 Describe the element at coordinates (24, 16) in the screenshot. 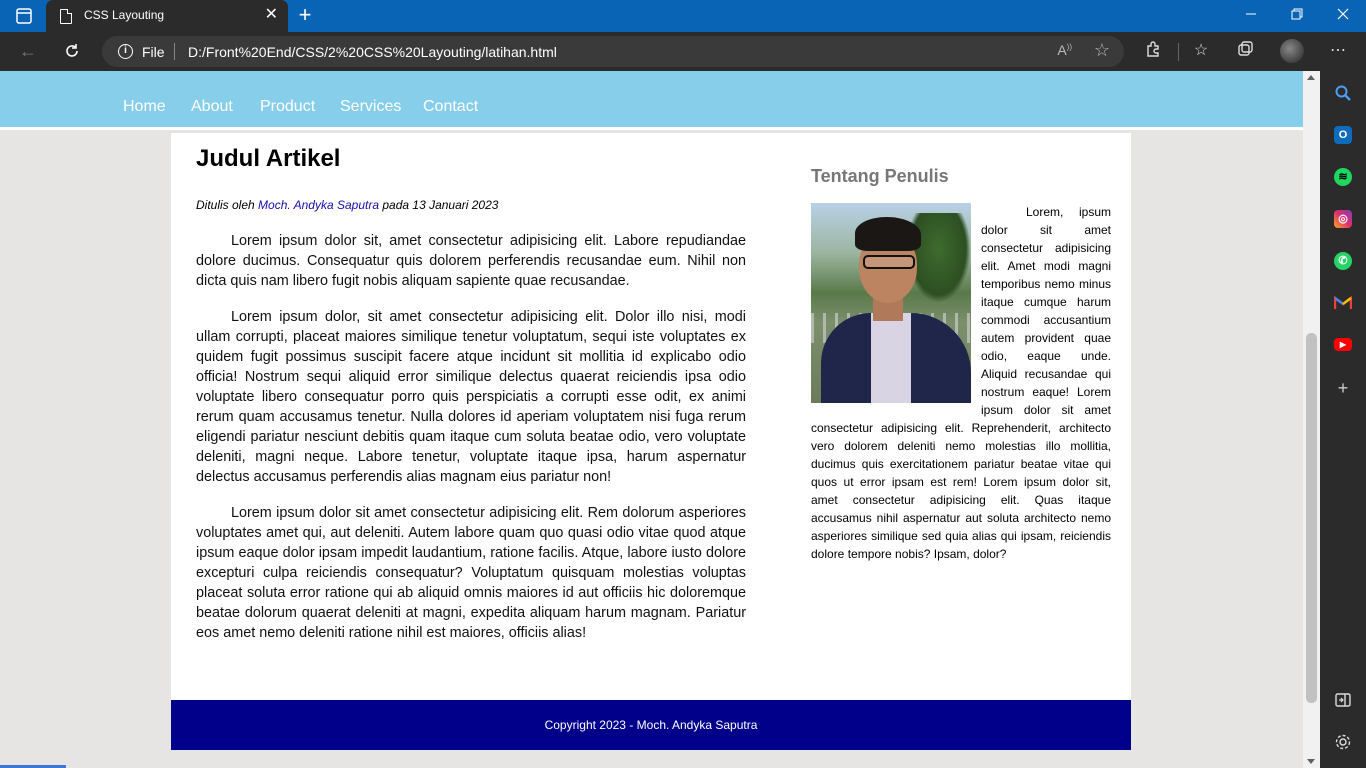

I see `tab-actions-icon` at that location.